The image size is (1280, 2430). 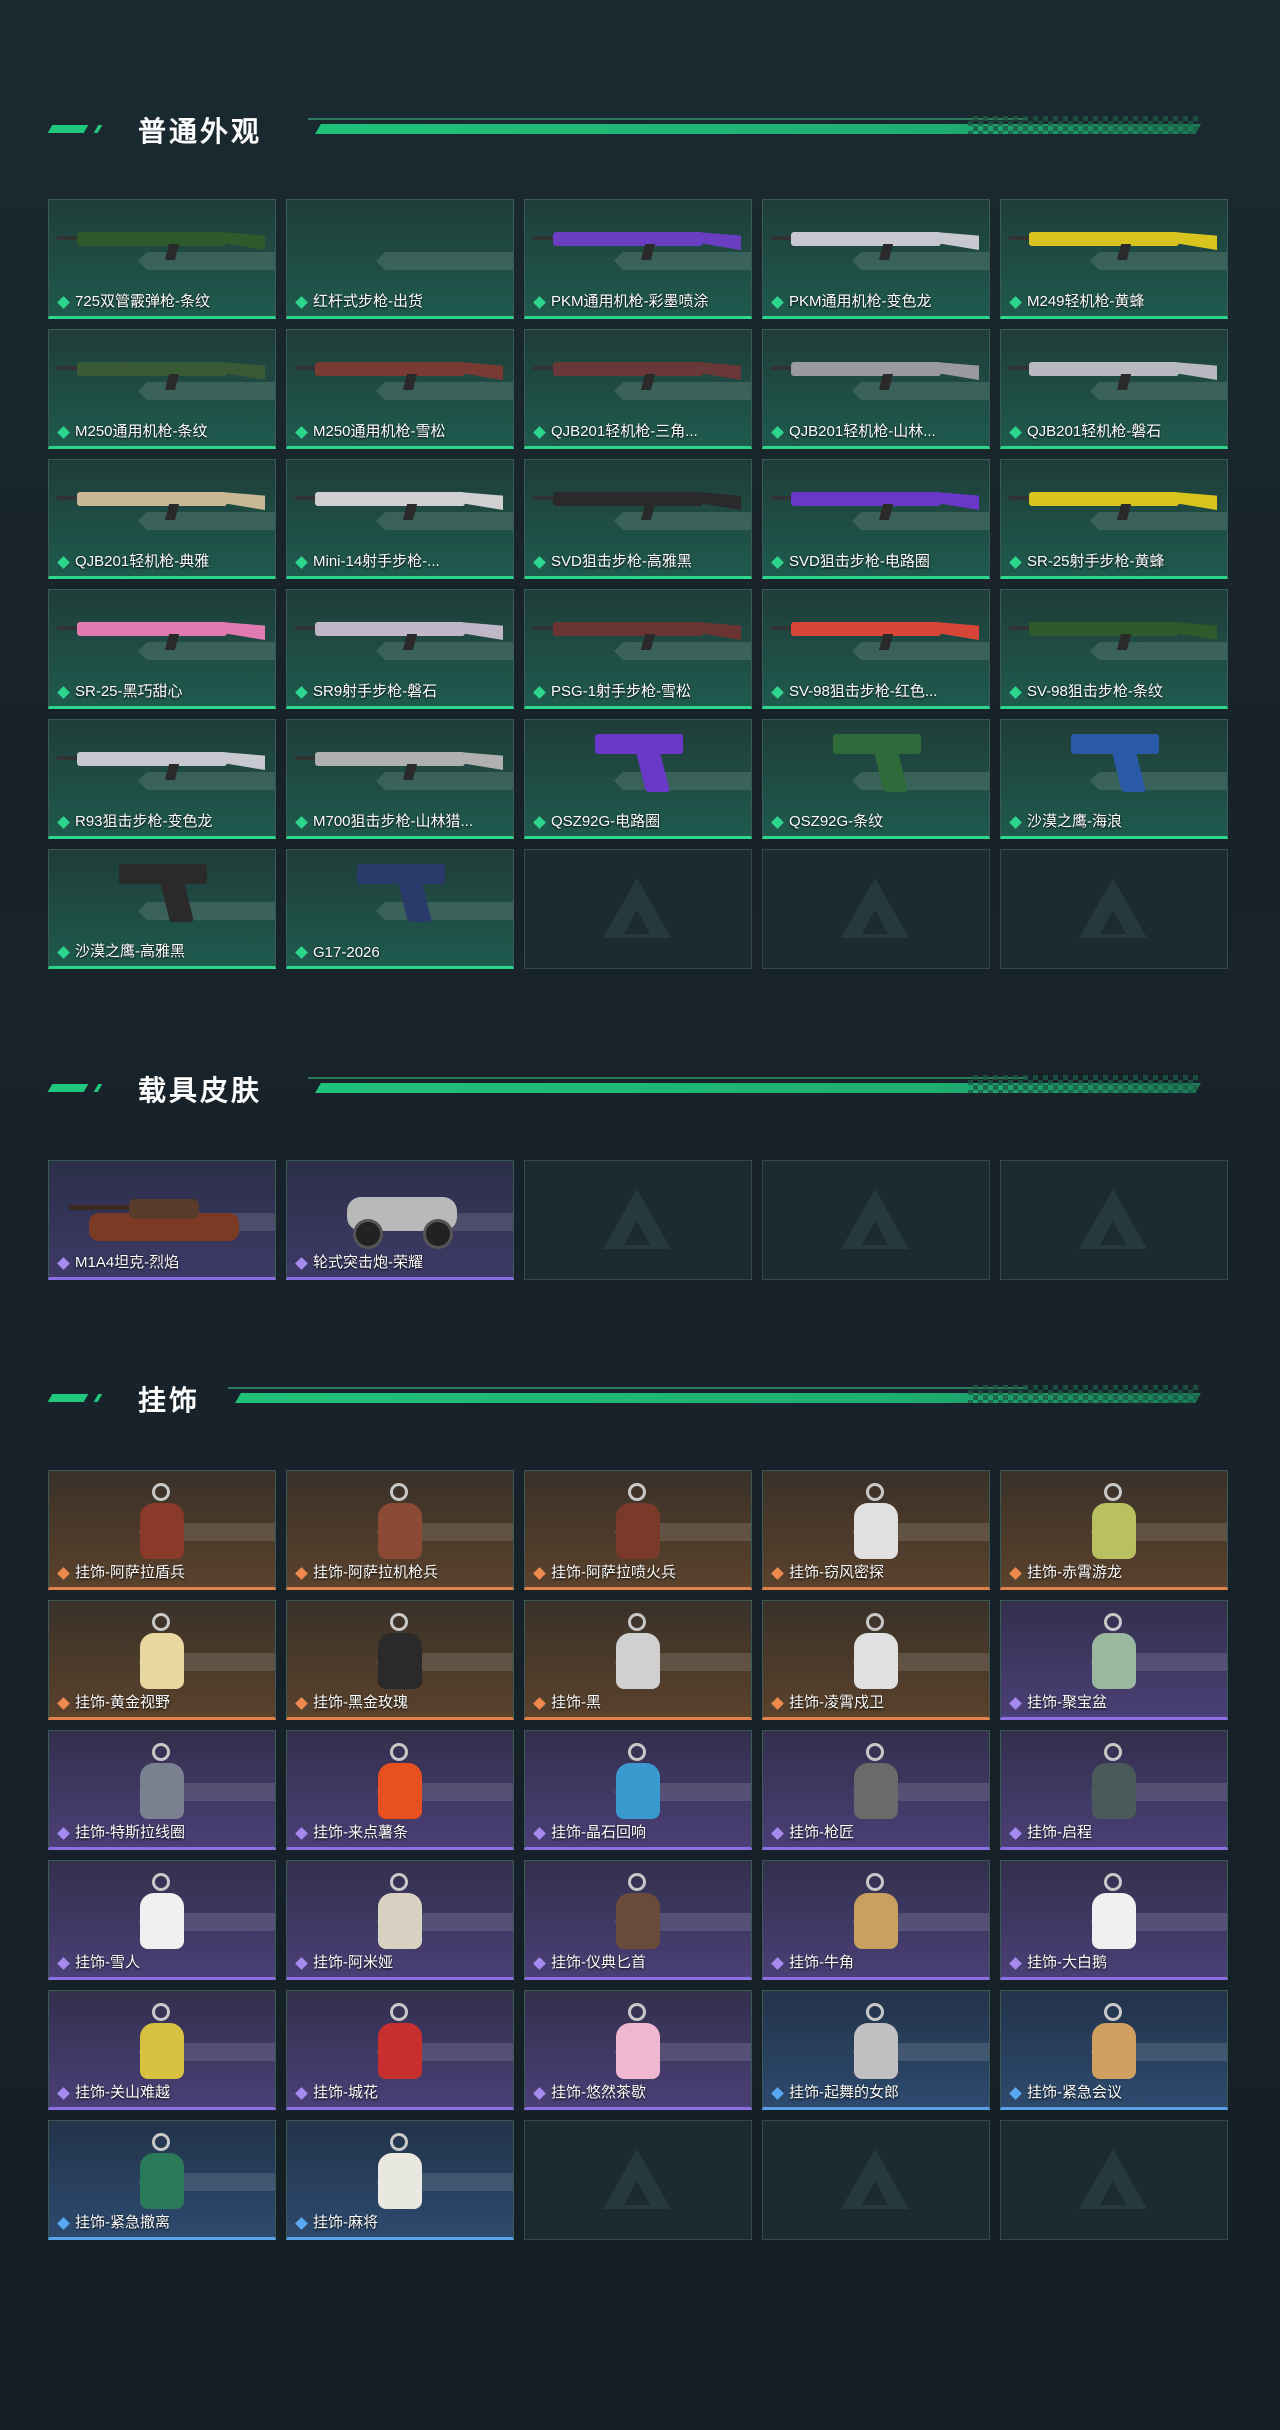 What do you see at coordinates (1114, 389) in the screenshot?
I see `item-card: QJB201轻机枪-磐石` at bounding box center [1114, 389].